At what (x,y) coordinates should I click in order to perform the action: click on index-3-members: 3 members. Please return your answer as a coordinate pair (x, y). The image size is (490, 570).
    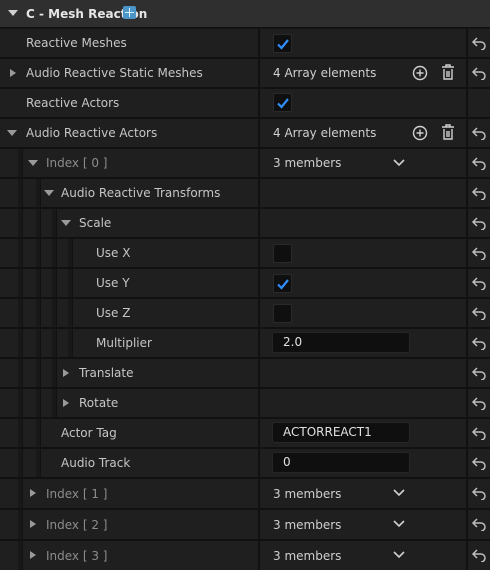
    Looking at the image, I should click on (307, 555).